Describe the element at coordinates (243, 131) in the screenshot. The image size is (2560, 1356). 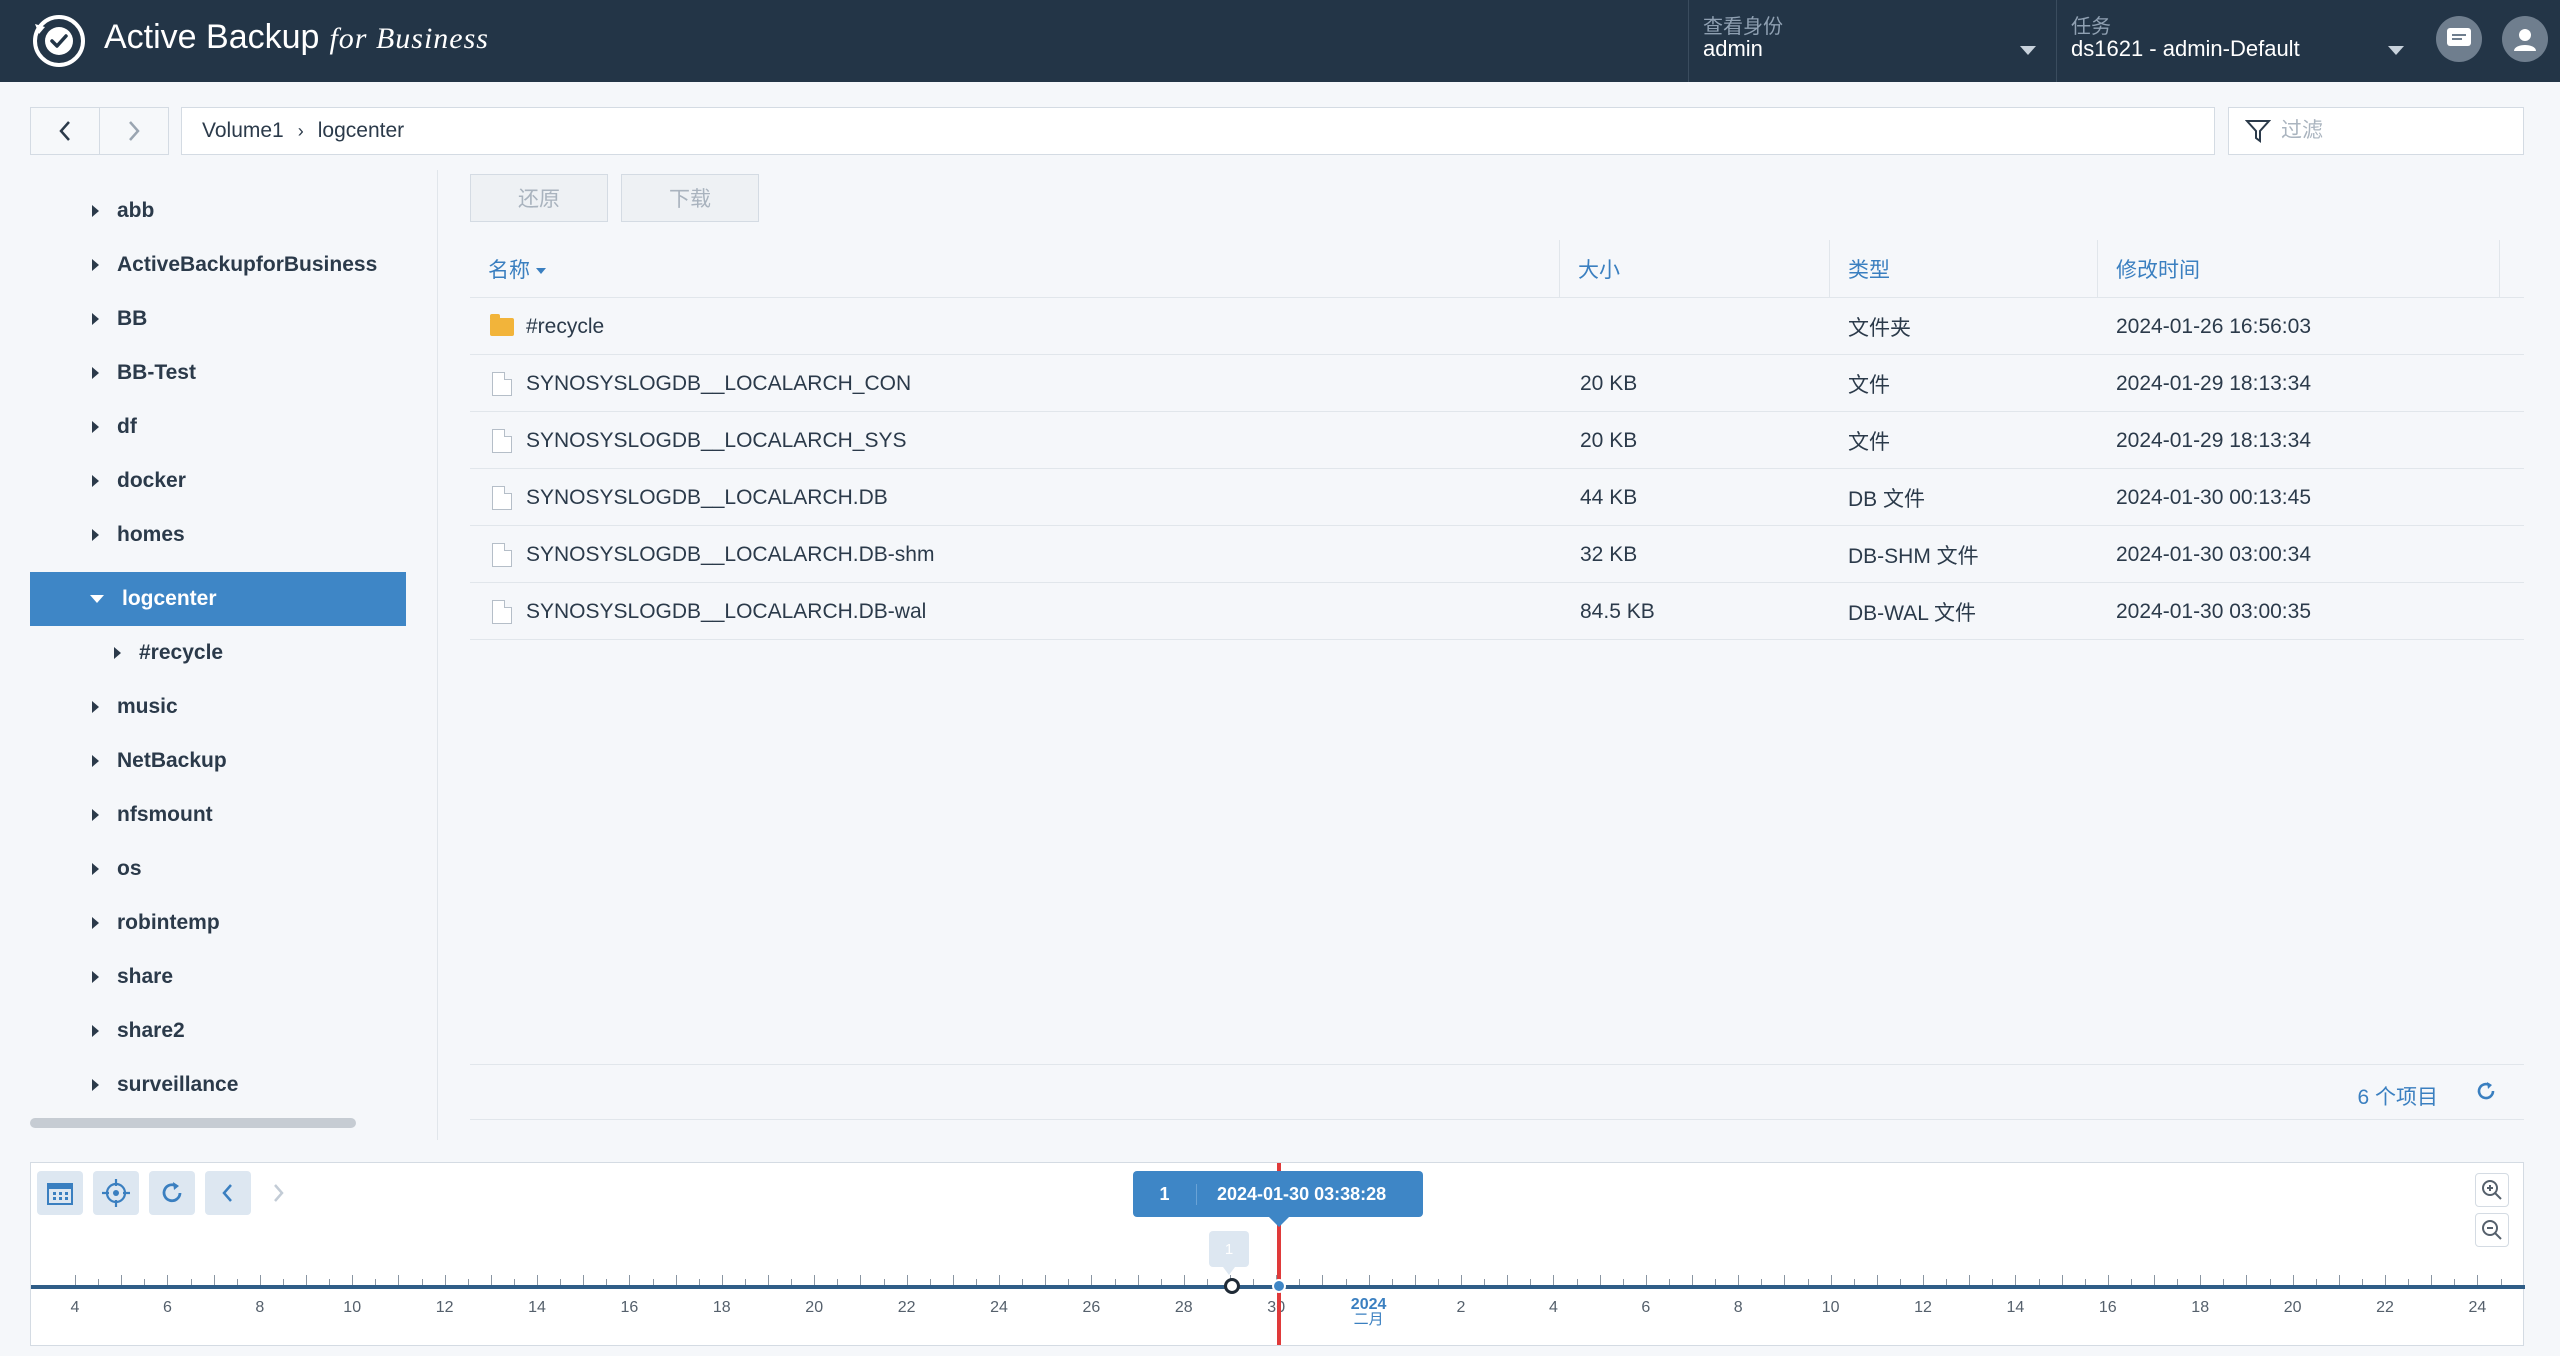
I see `breadcrumb-item-volume1: Volume1` at that location.